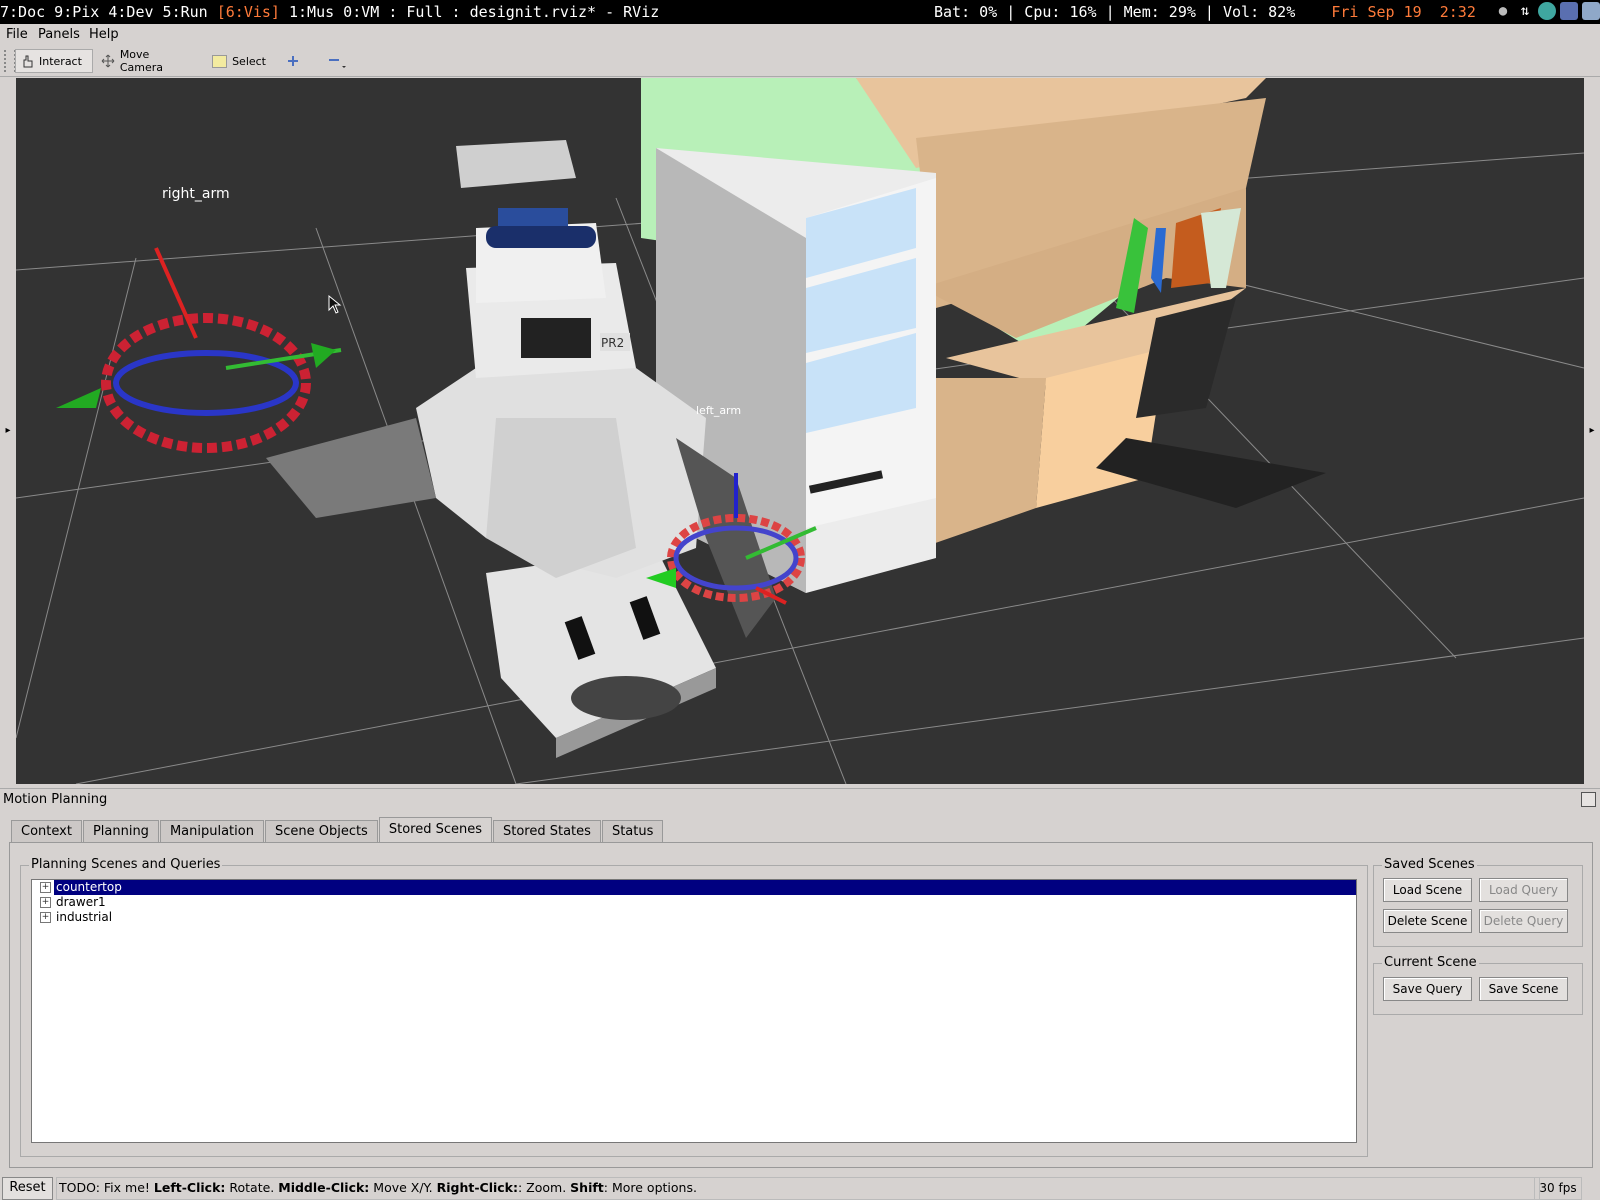  What do you see at coordinates (477, 1187) in the screenshot?
I see `hint-right-key: Right-Click:` at bounding box center [477, 1187].